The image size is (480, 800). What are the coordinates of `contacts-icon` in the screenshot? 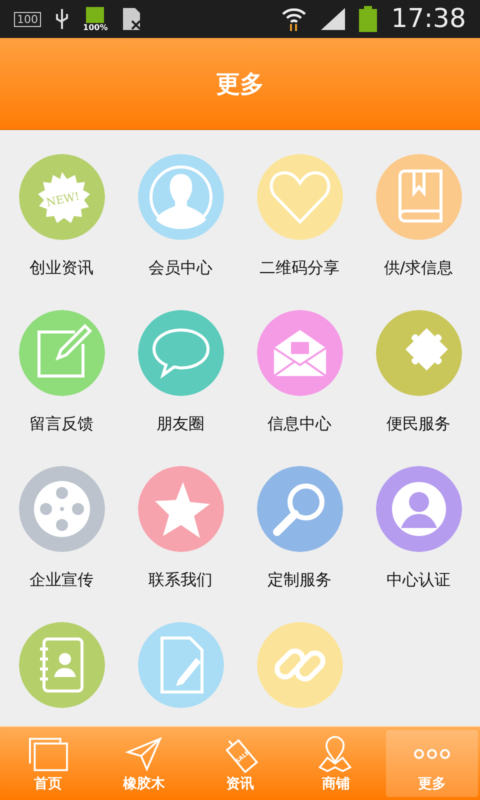 It's located at (61, 665).